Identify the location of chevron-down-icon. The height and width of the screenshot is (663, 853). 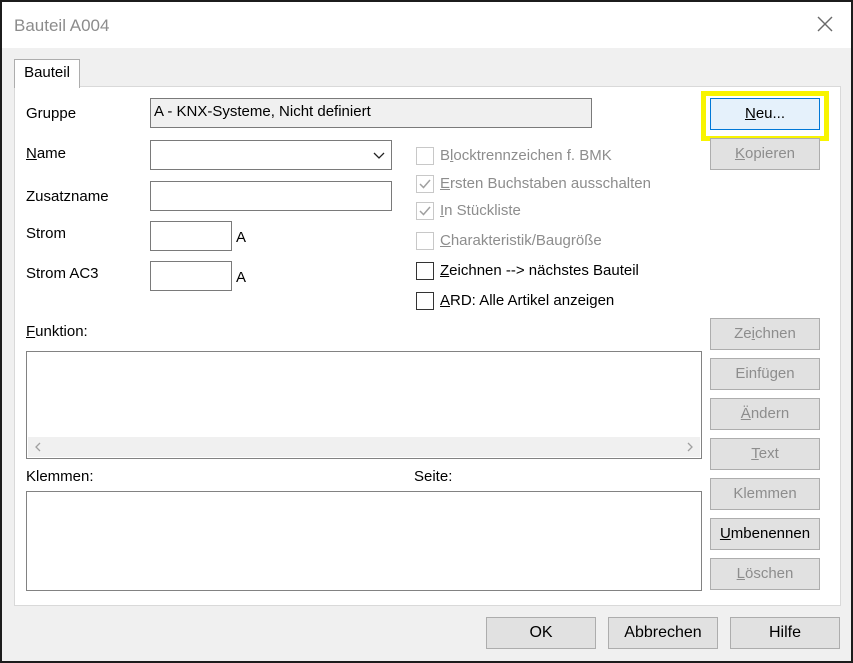
(379, 155).